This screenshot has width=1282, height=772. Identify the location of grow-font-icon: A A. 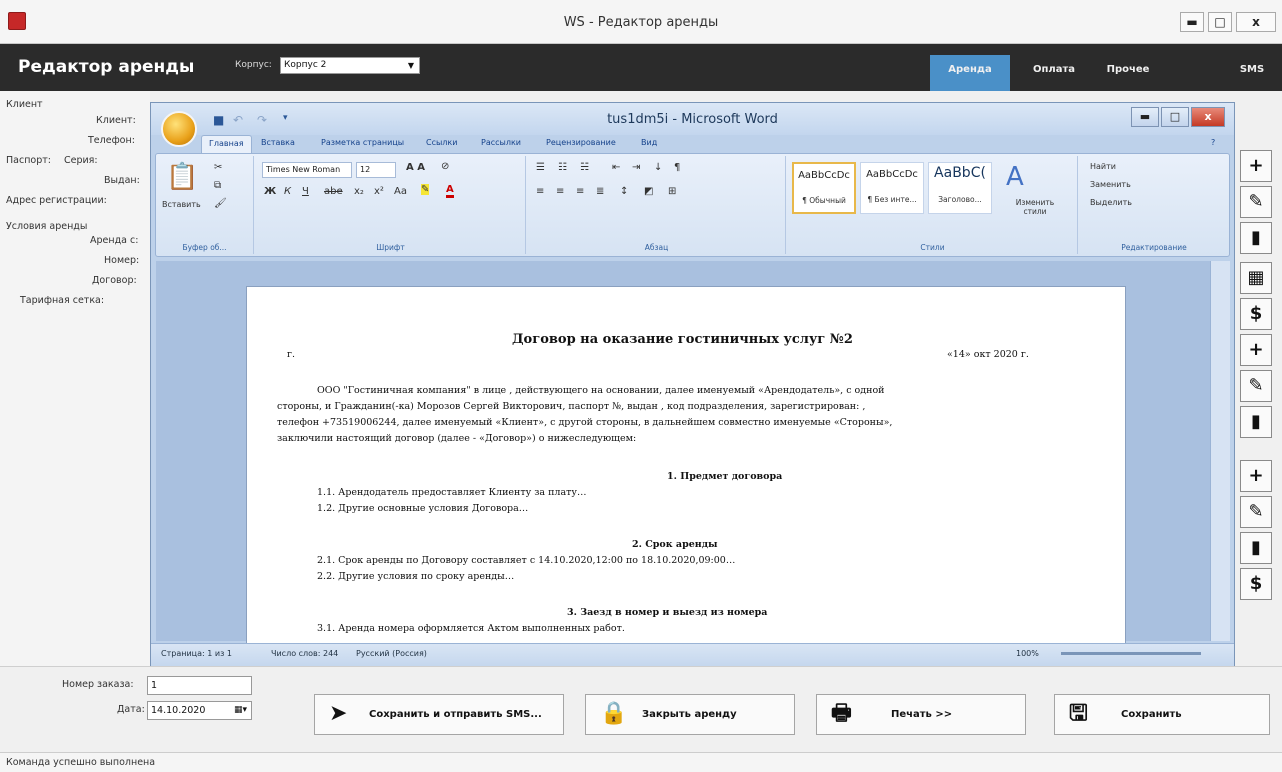
(415, 167).